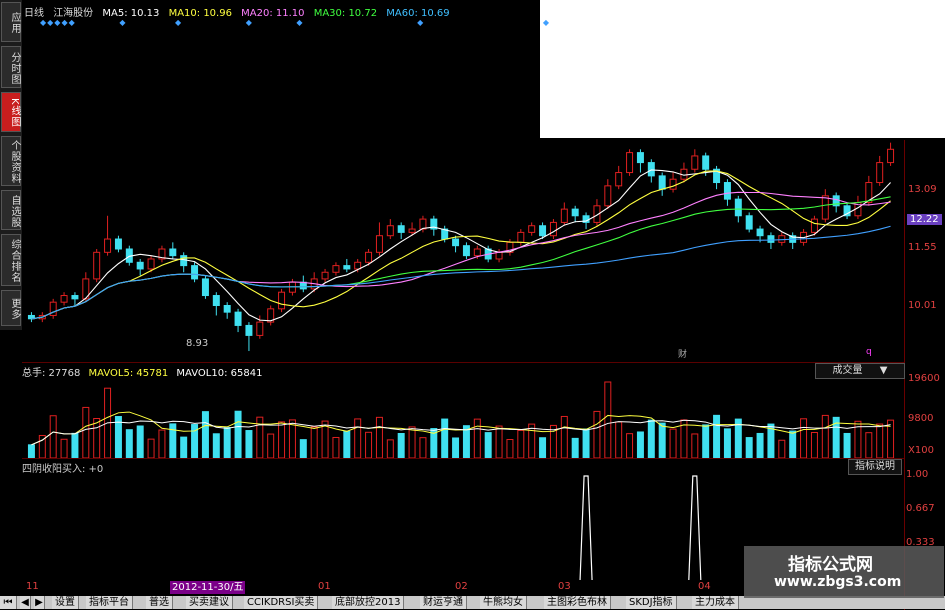 The image size is (945, 610). Describe the element at coordinates (368, 602) in the screenshot. I see `tab-bottom-2013: 底部放控2013` at that location.